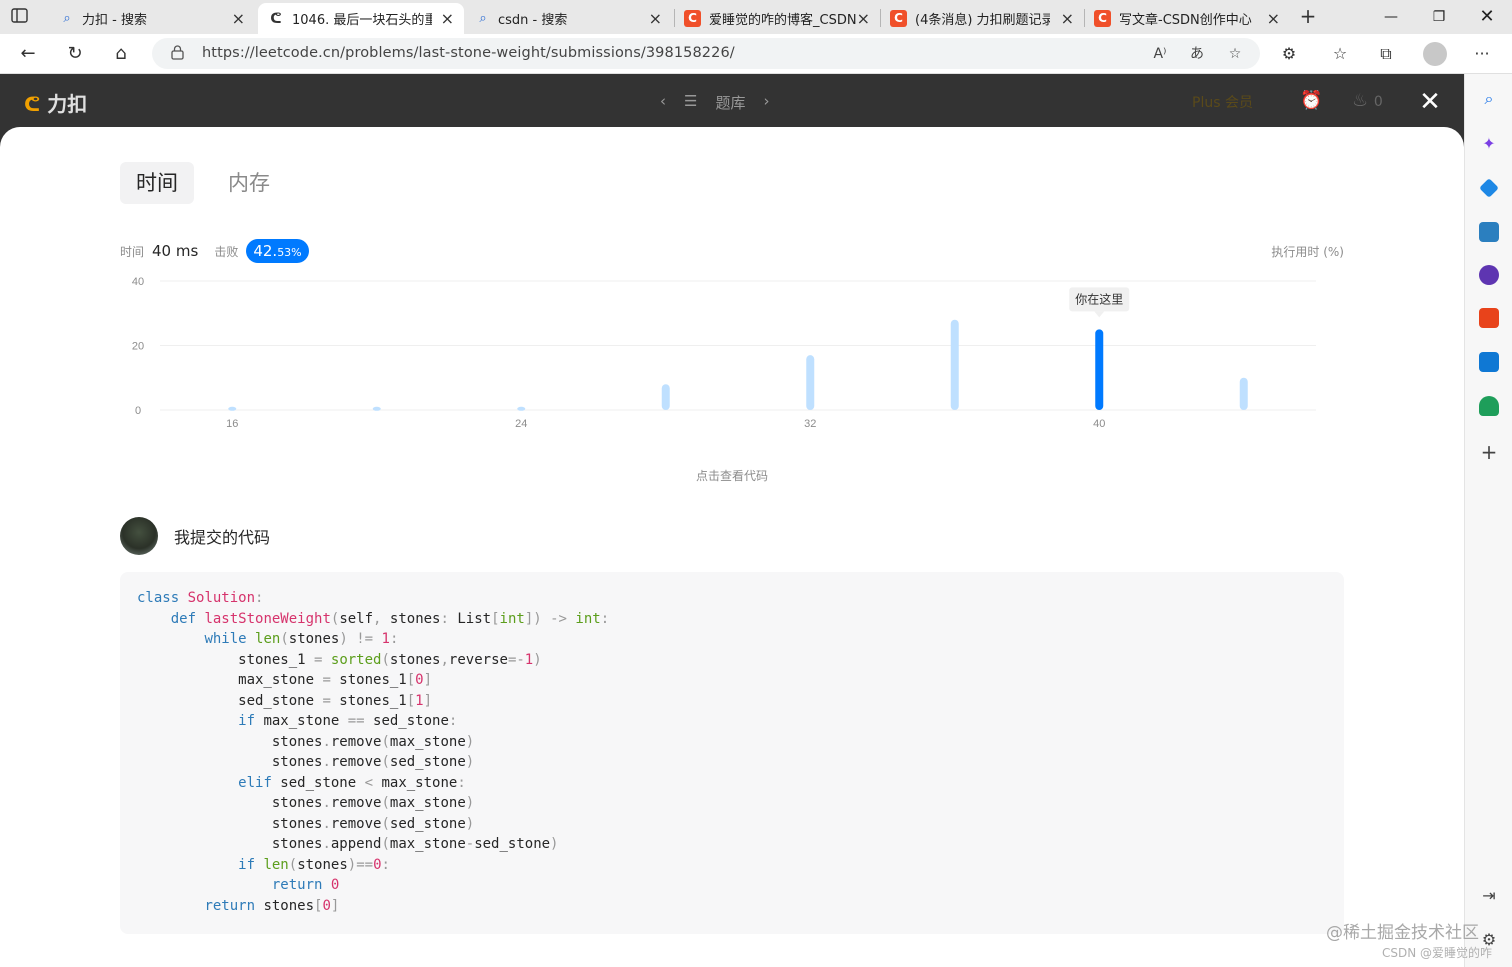 This screenshot has height=967, width=1512. What do you see at coordinates (1402, 933) in the screenshot?
I see `watermark: @稀土掘金技术社区` at bounding box center [1402, 933].